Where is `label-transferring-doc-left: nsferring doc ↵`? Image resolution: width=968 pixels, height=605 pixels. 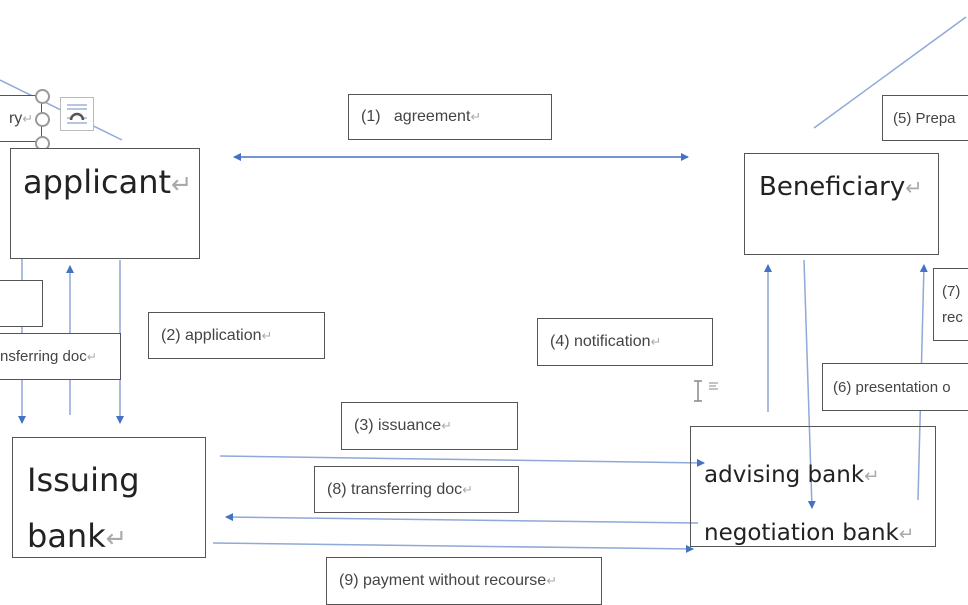
label-transferring-doc-left: nsferring doc ↵ is located at coordinates (60, 356).